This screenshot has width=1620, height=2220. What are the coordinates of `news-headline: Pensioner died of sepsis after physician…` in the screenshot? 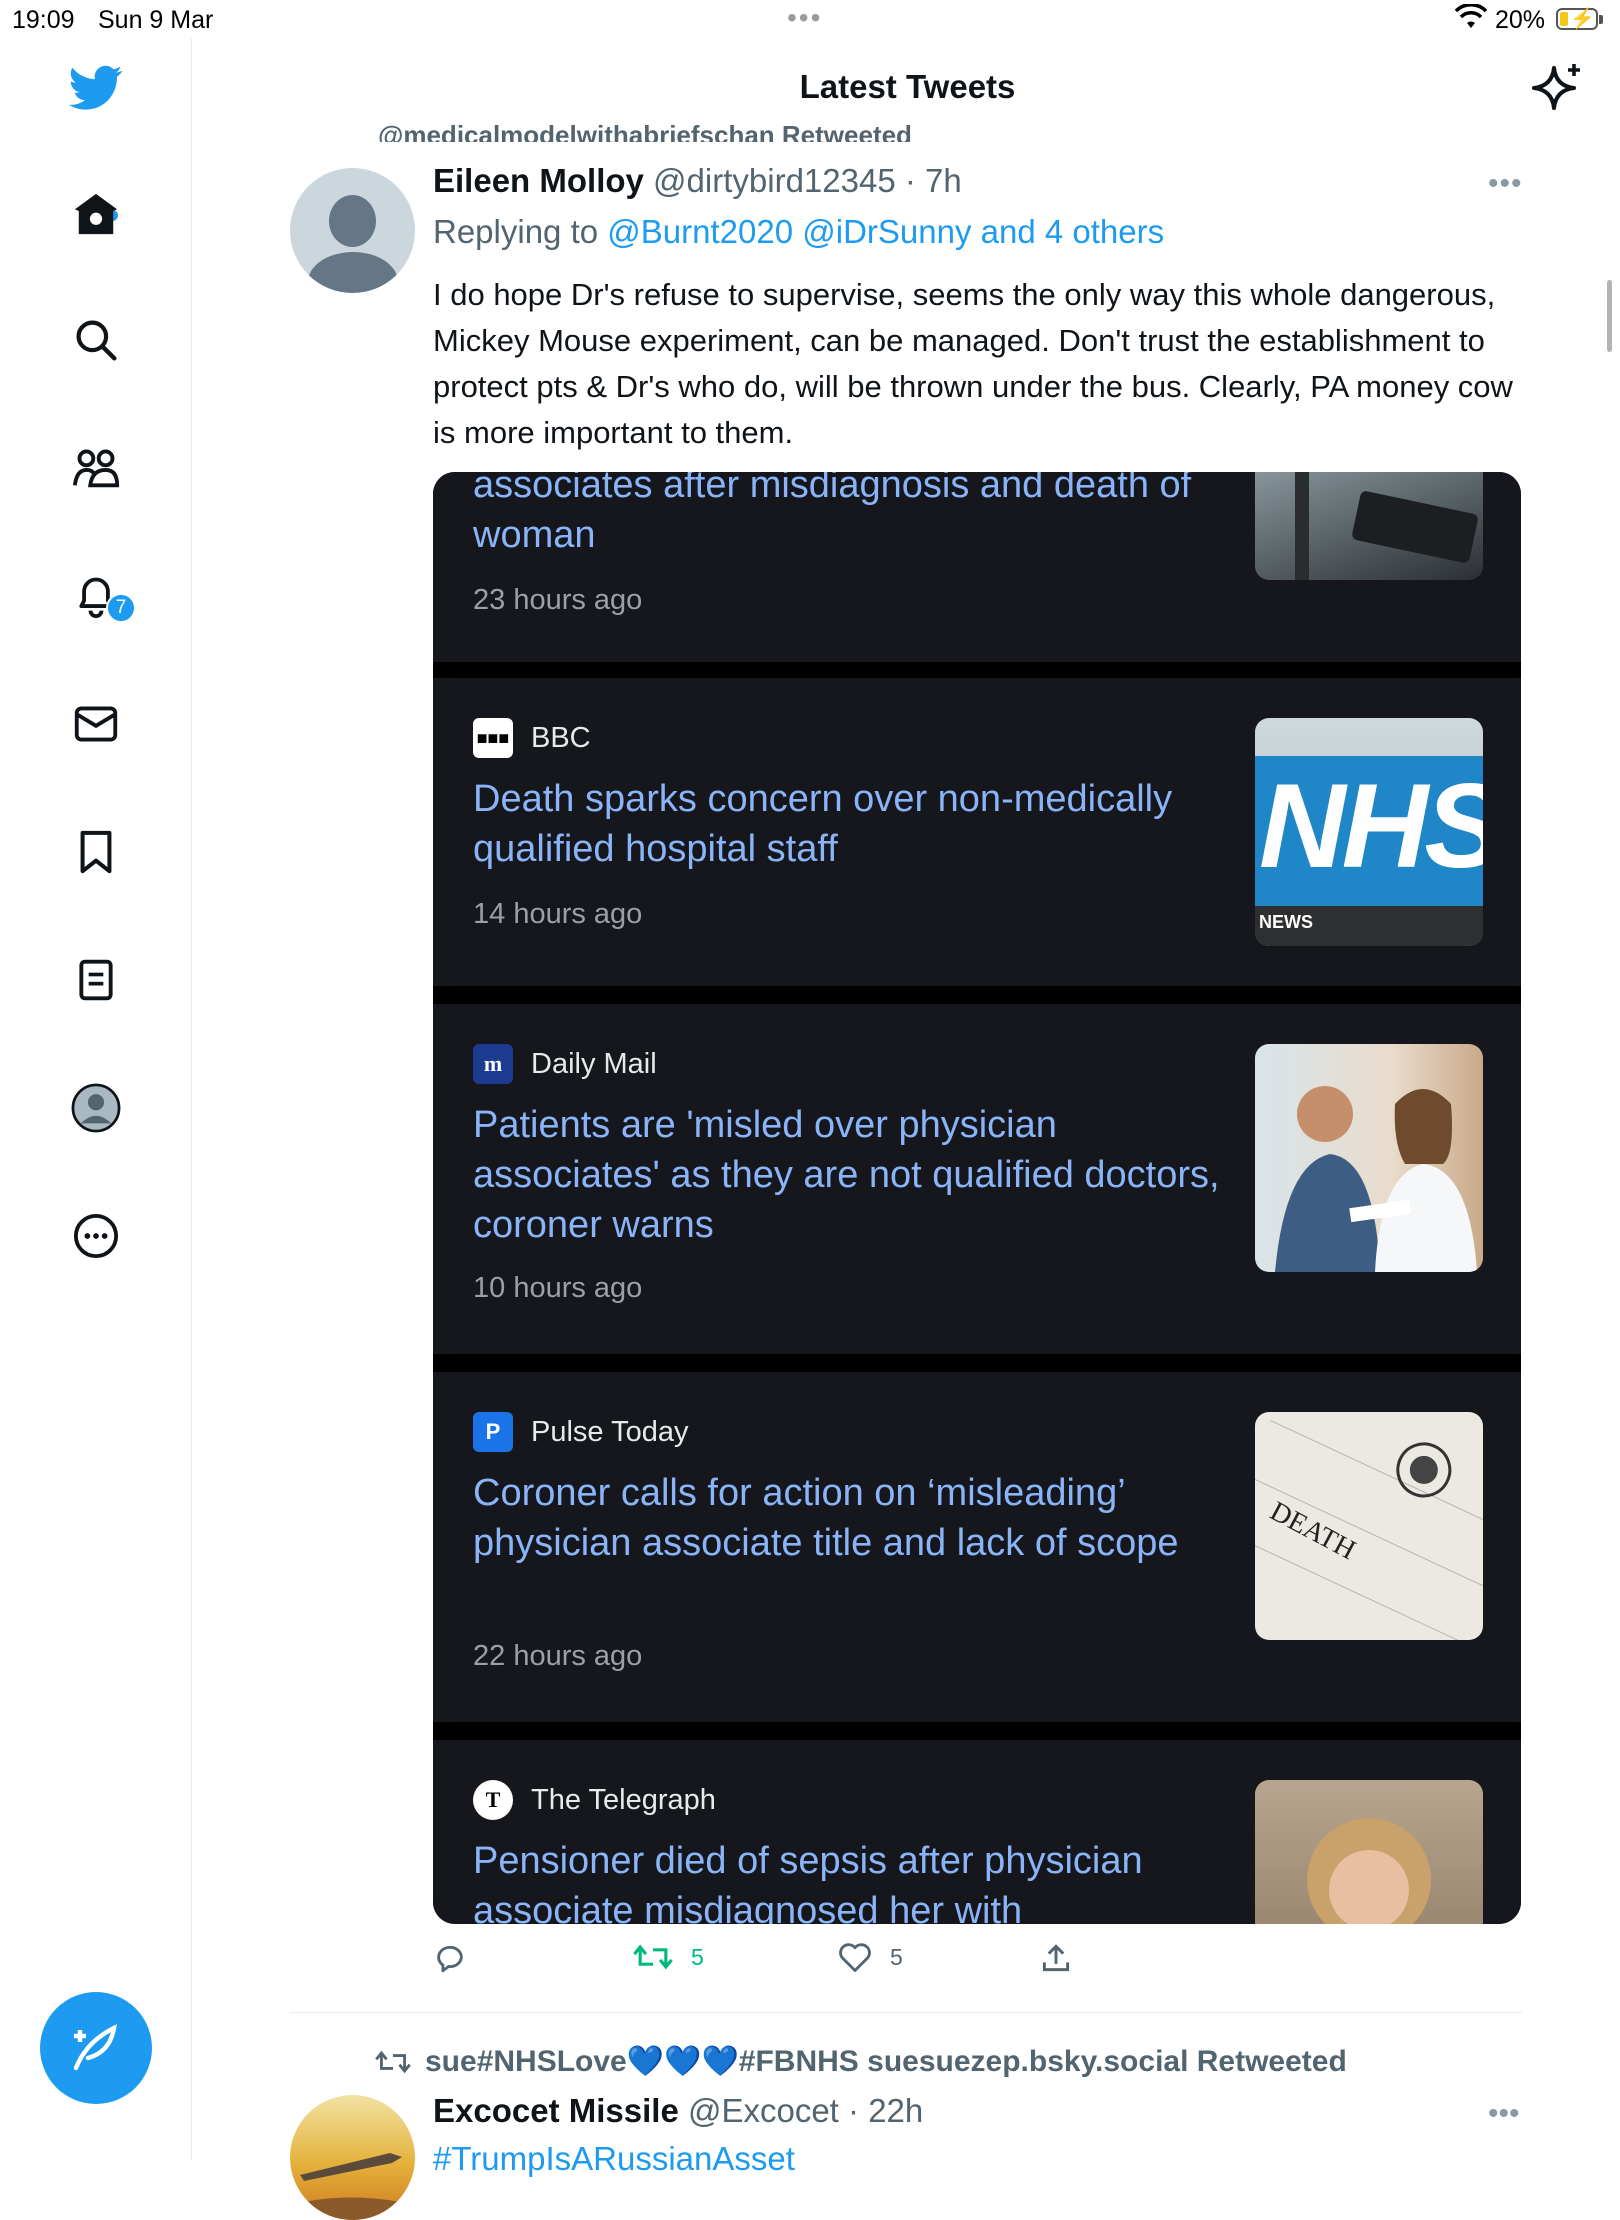 It's located at (808, 1882).